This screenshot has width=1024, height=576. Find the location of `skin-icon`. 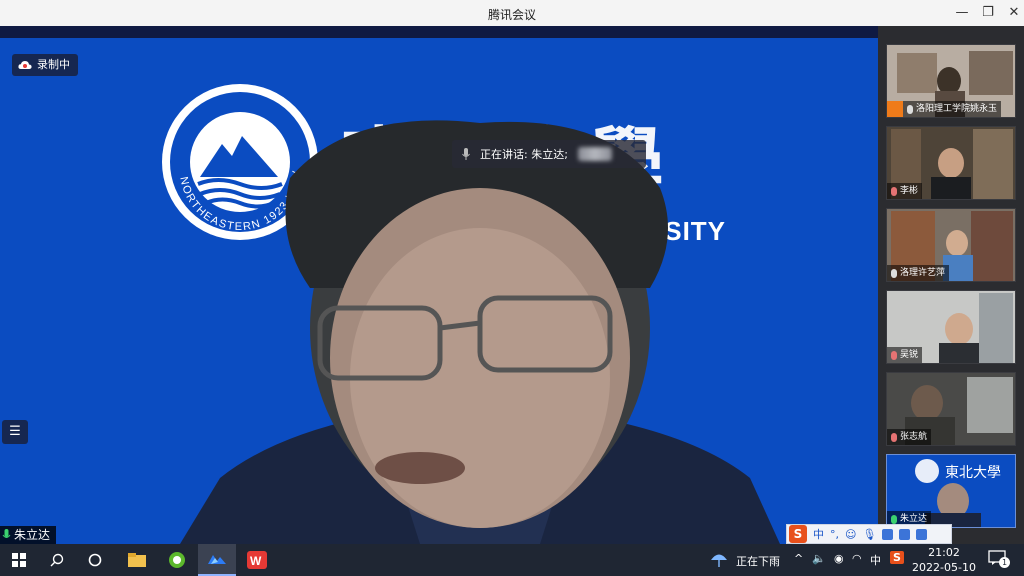

skin-icon is located at coordinates (905, 534).